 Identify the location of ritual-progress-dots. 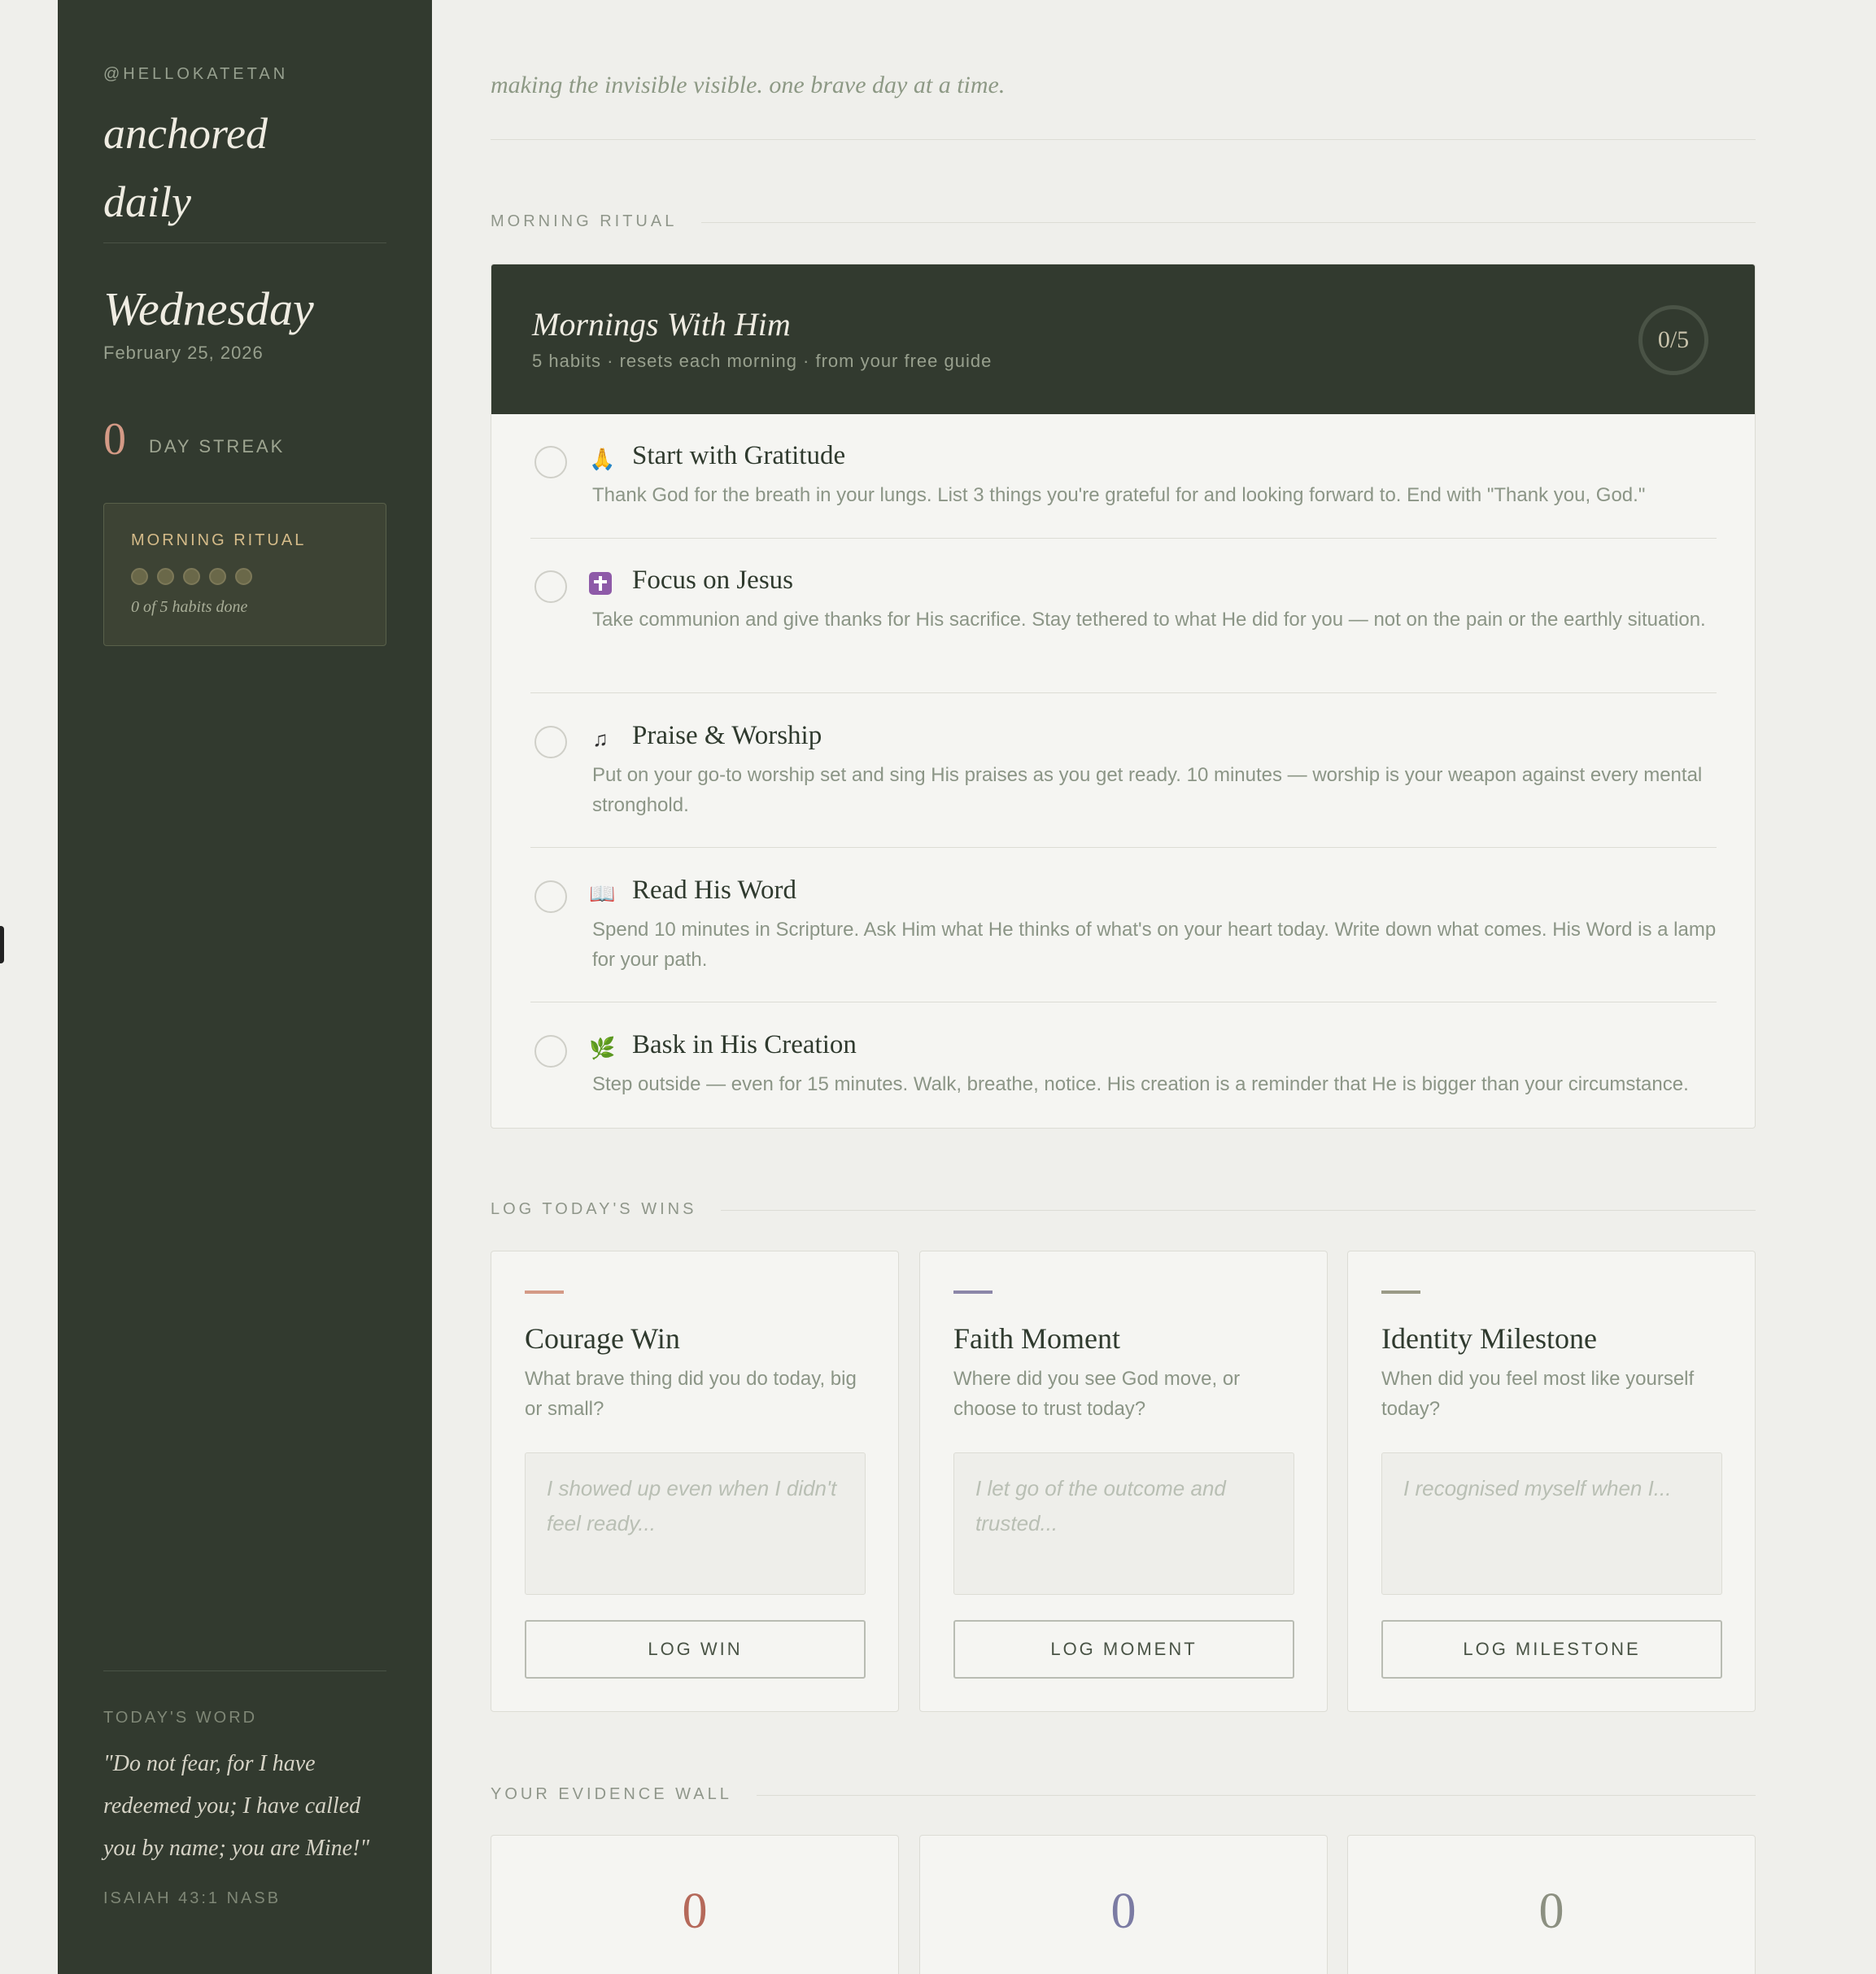
(191, 576).